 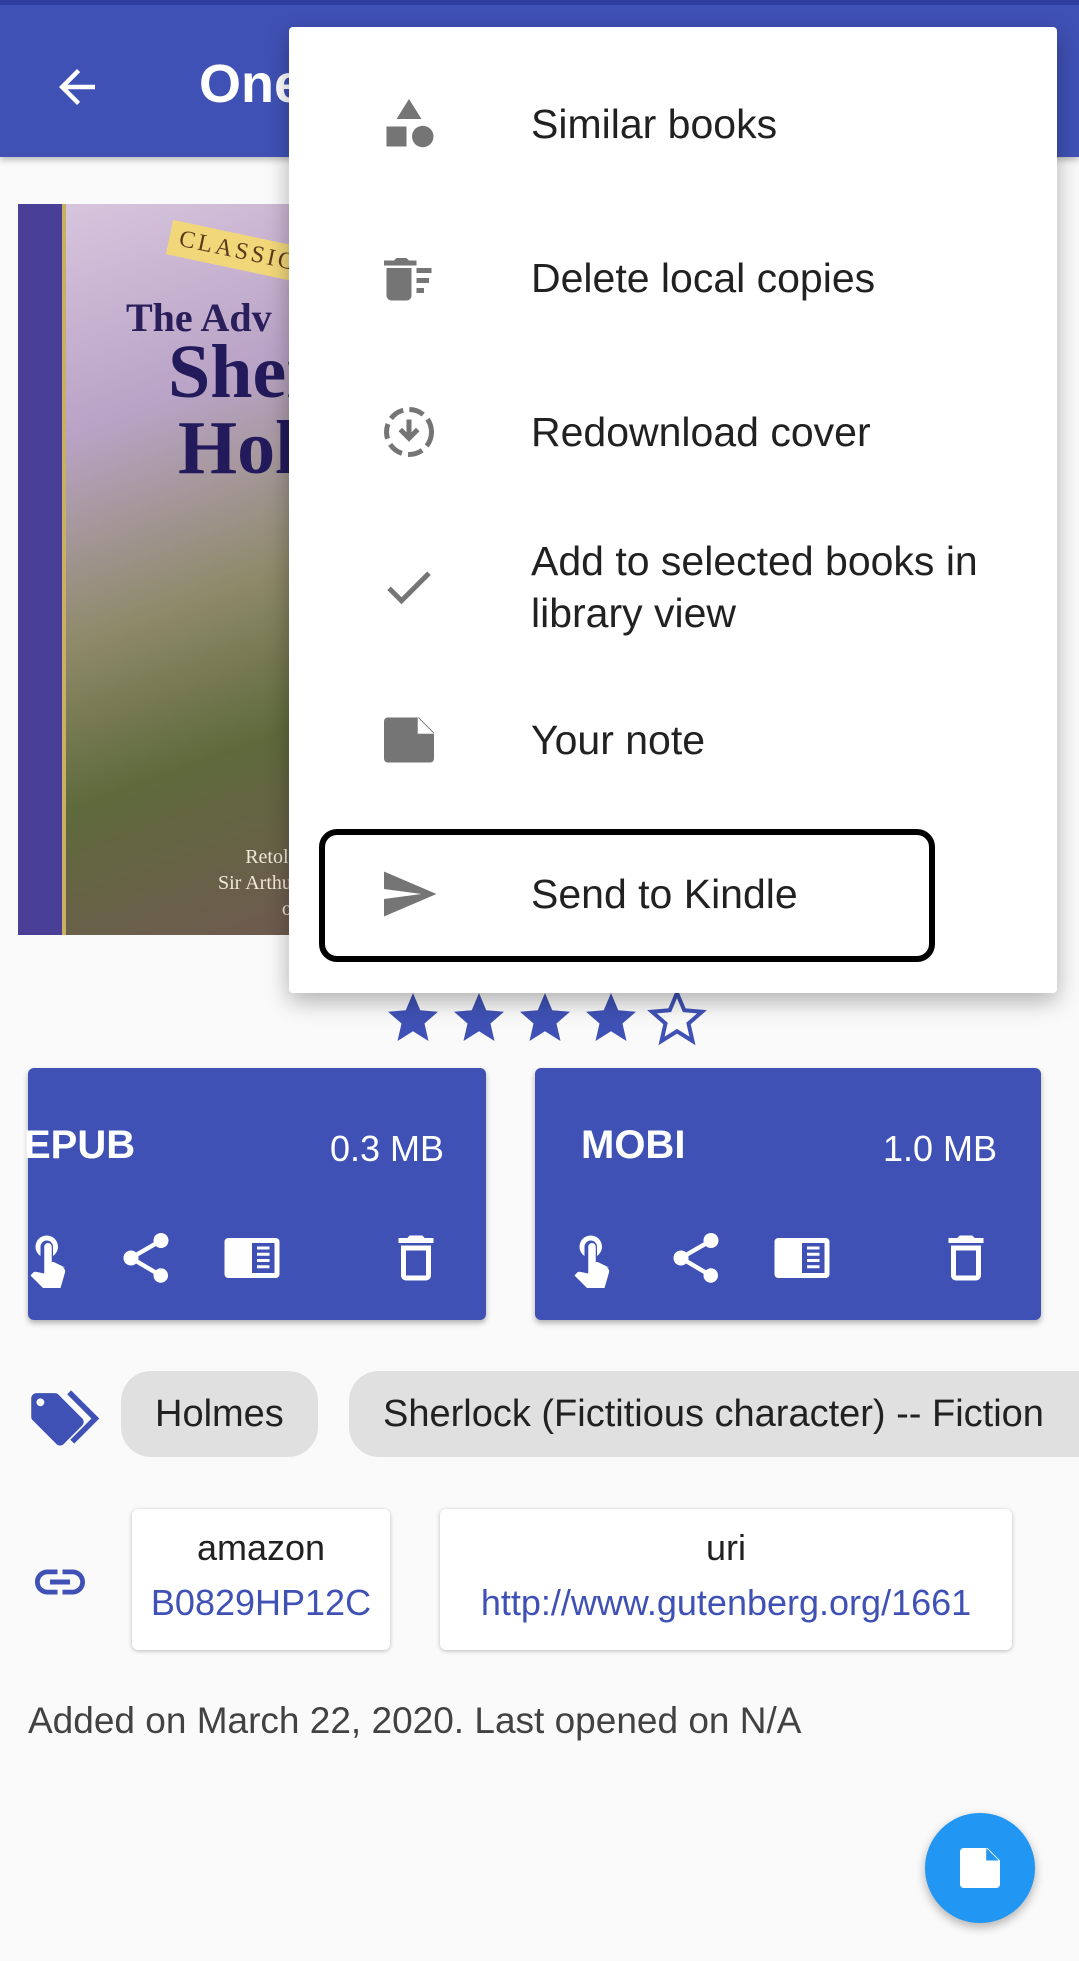 I want to click on cover-title-line: Sher, so click(x=233, y=372).